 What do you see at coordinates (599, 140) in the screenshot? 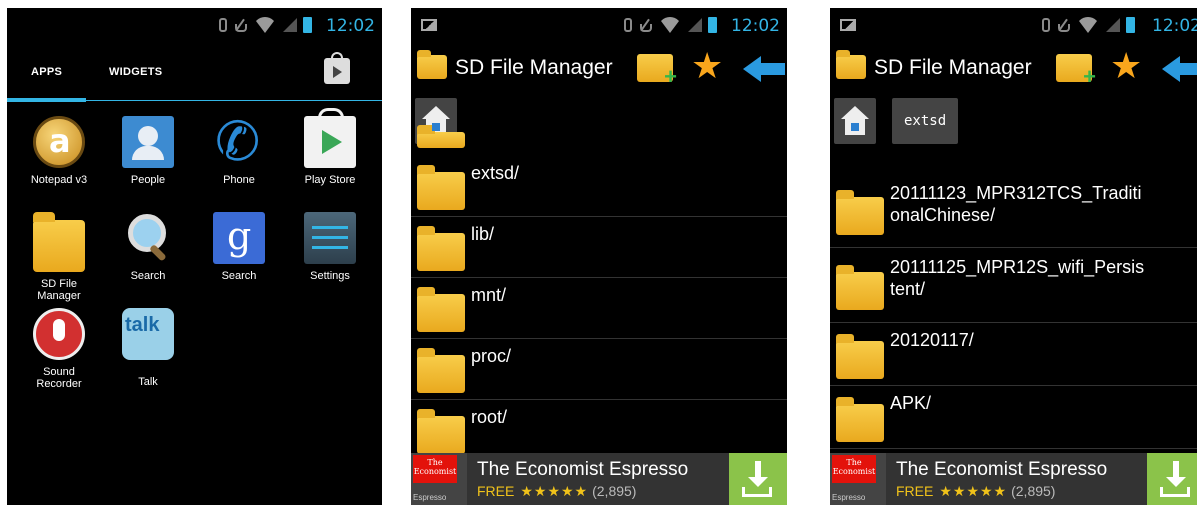
I see `list-item-partial` at bounding box center [599, 140].